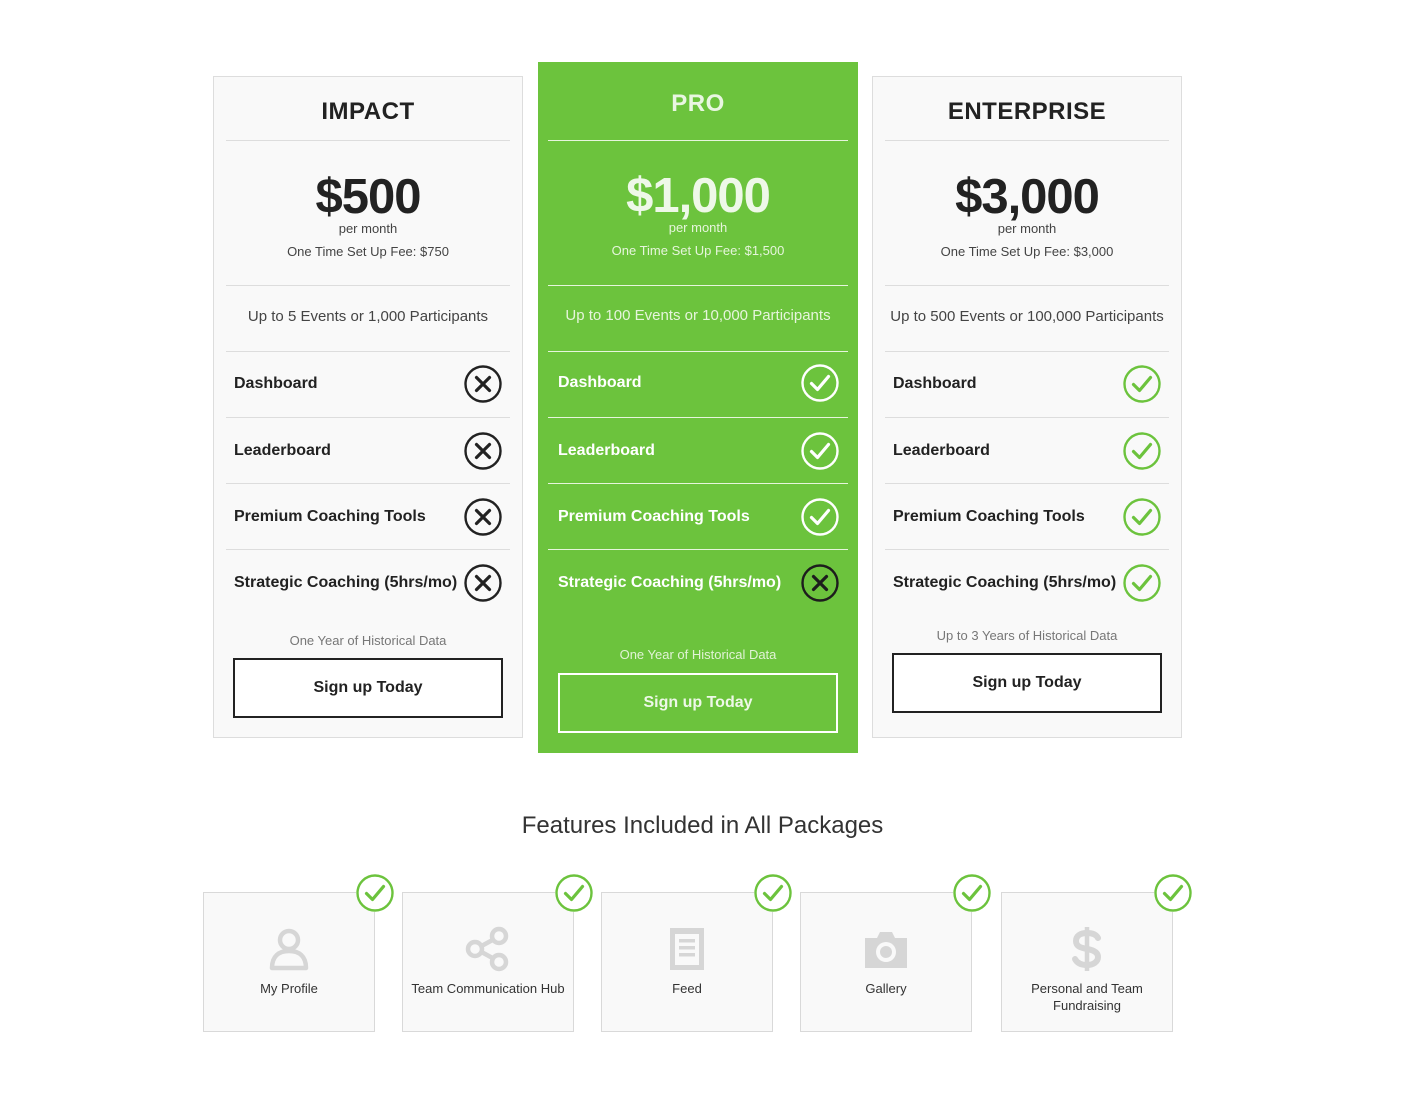 This screenshot has width=1405, height=1094. I want to click on feature-tile-team-communication-hub: Team Communication Hub, so click(497, 953).